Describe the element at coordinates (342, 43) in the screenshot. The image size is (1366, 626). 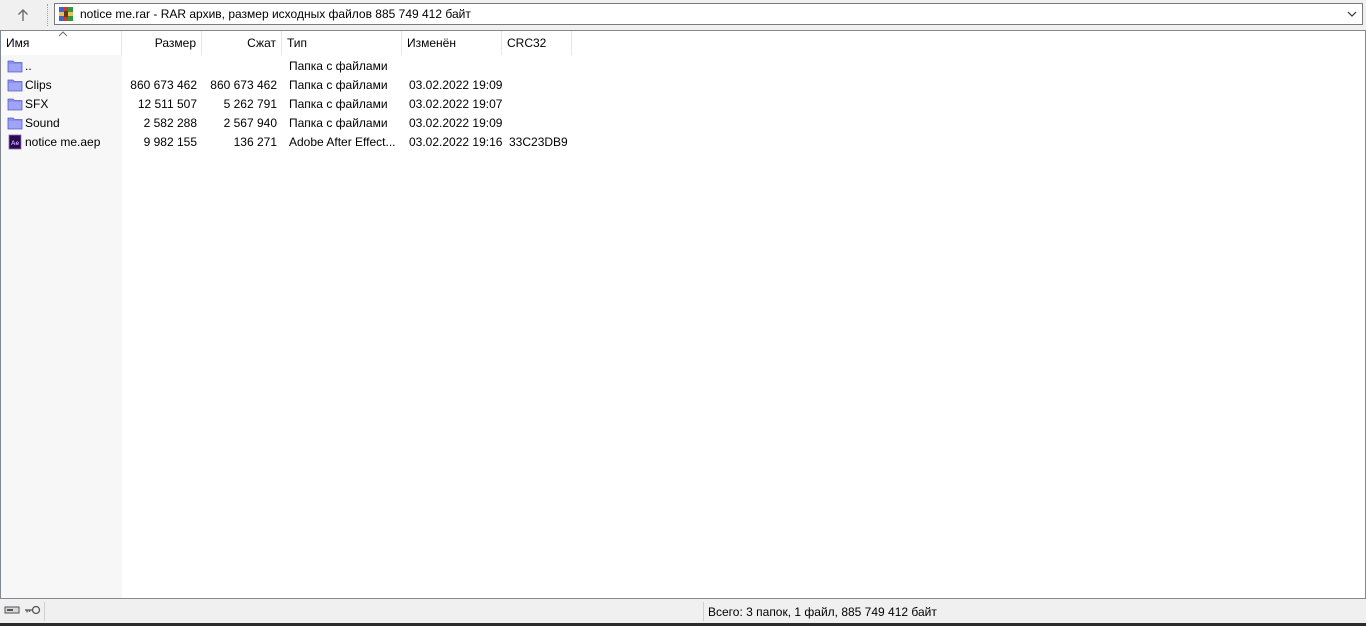
I see `column-header-type: Тип` at that location.